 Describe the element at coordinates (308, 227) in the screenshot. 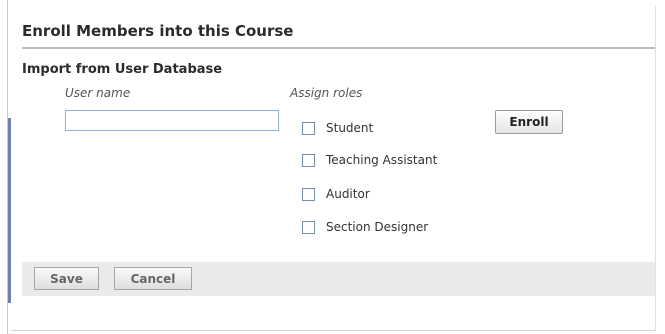

I see `section-designer-checkbox` at that location.